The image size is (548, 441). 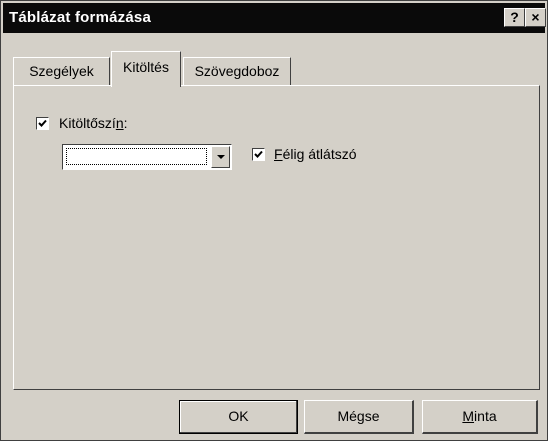 I want to click on close-button: ×, so click(x=535, y=17).